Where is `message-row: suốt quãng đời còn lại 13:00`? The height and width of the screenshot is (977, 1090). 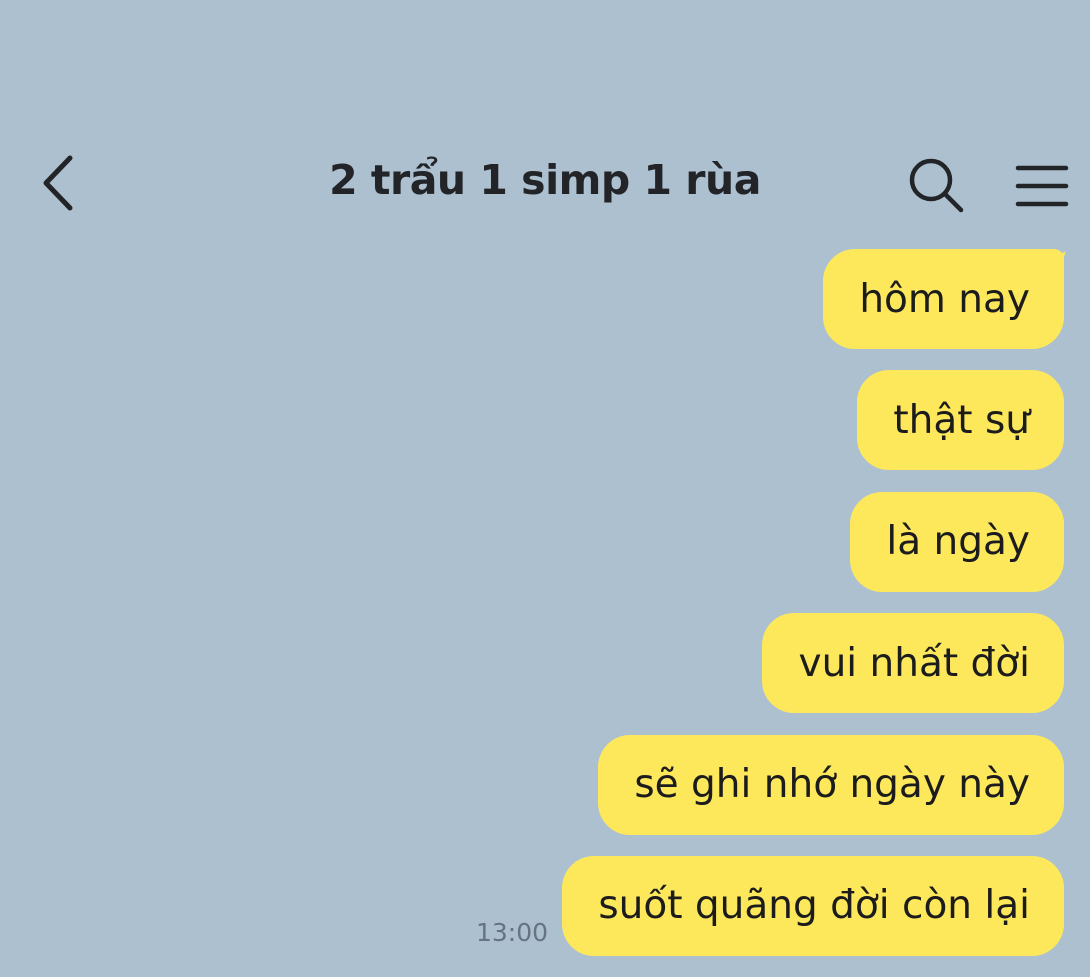 message-row: suốt quãng đời còn lại 13:00 is located at coordinates (545, 916).